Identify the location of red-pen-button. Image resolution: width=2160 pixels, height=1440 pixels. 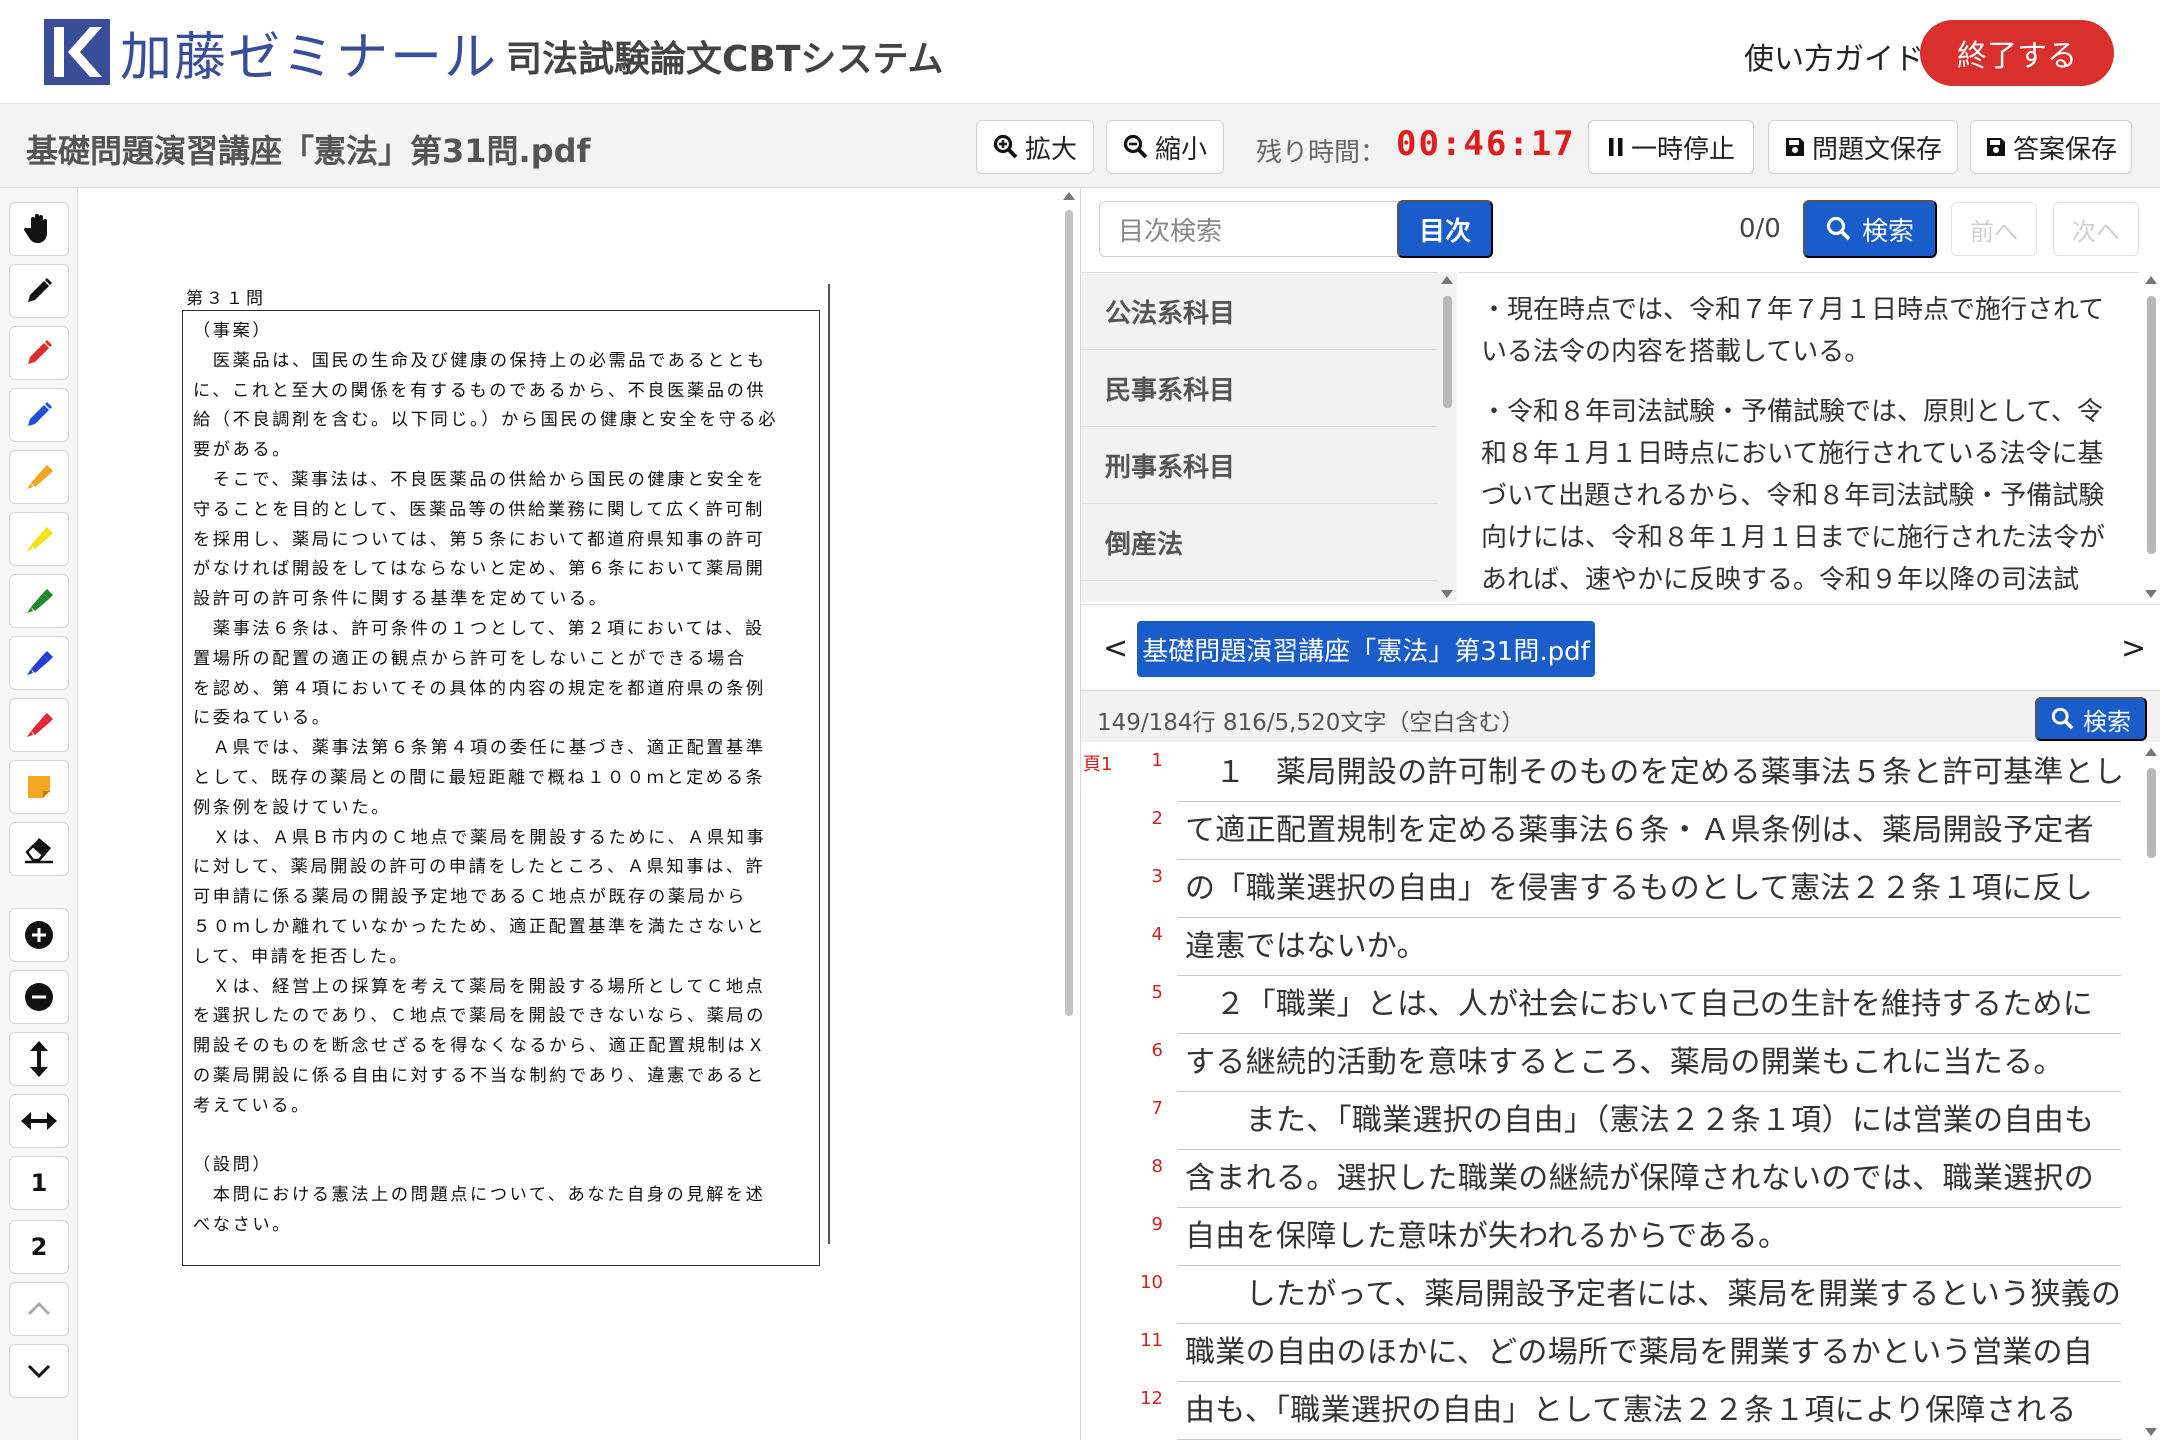
(39, 353).